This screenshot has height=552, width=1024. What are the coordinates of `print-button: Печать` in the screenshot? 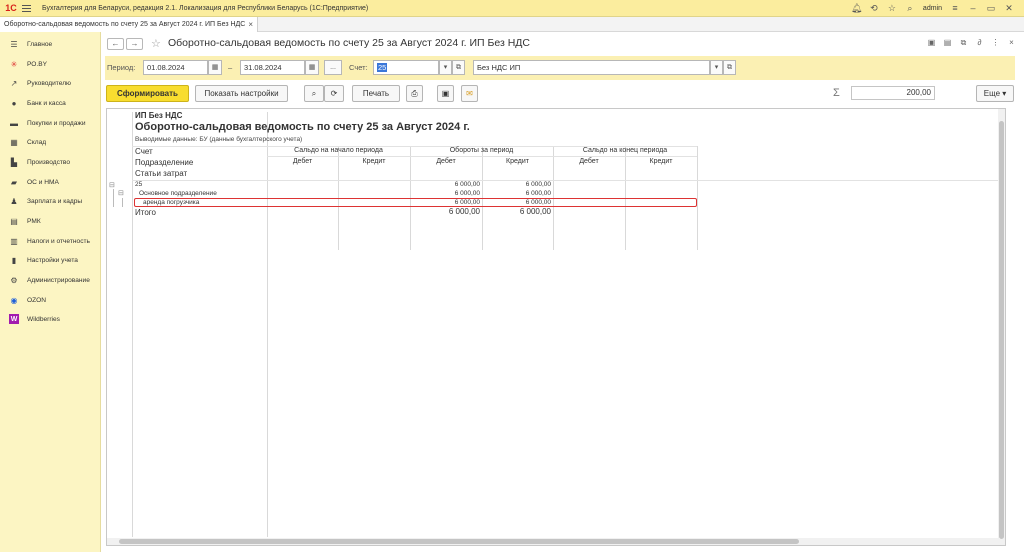 It's located at (376, 93).